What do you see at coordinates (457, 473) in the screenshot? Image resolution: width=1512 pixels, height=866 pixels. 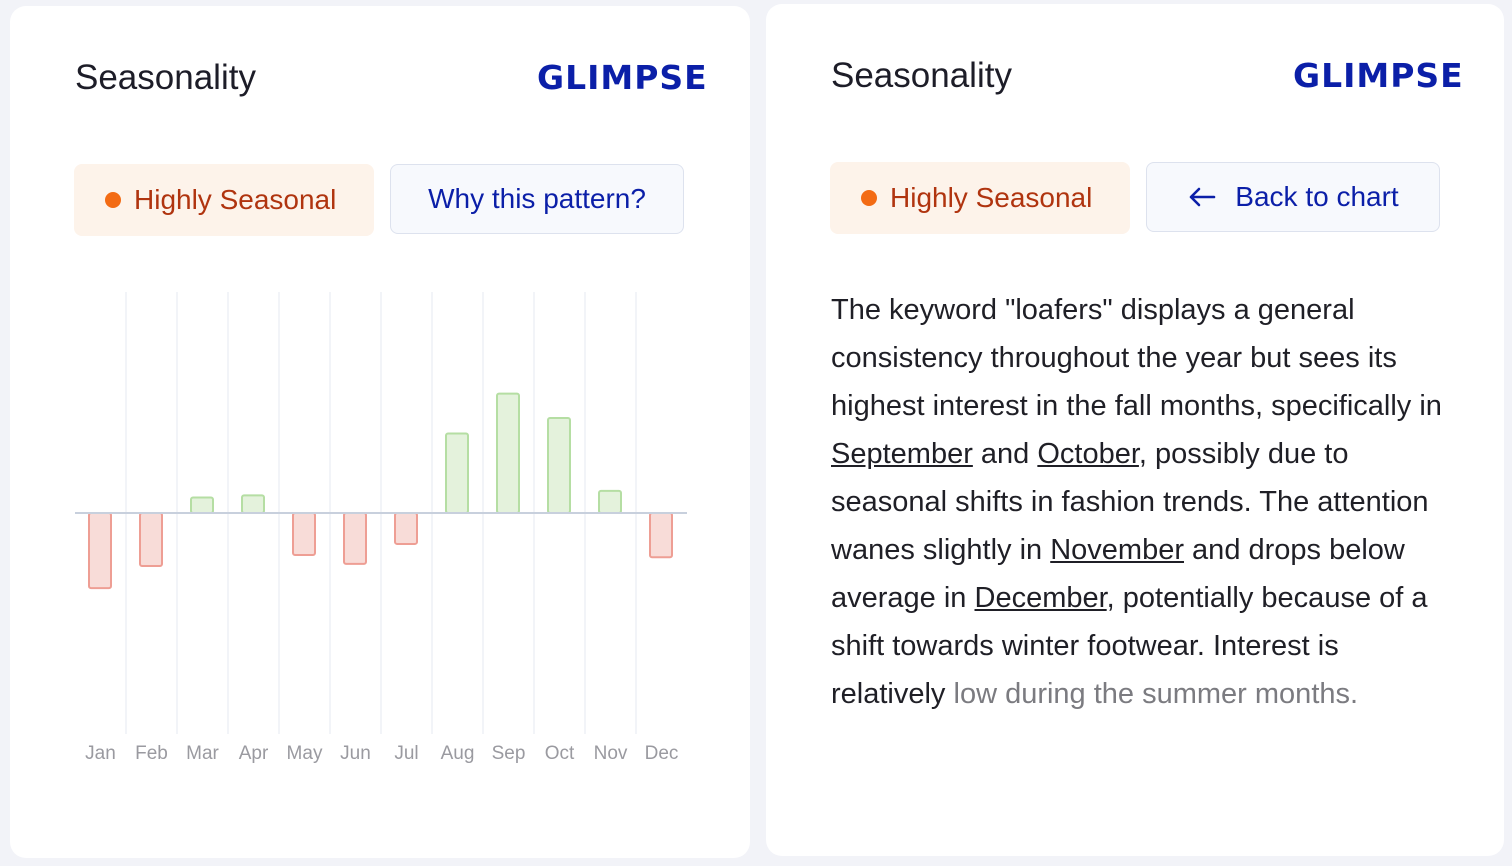 I see `bar-aug` at bounding box center [457, 473].